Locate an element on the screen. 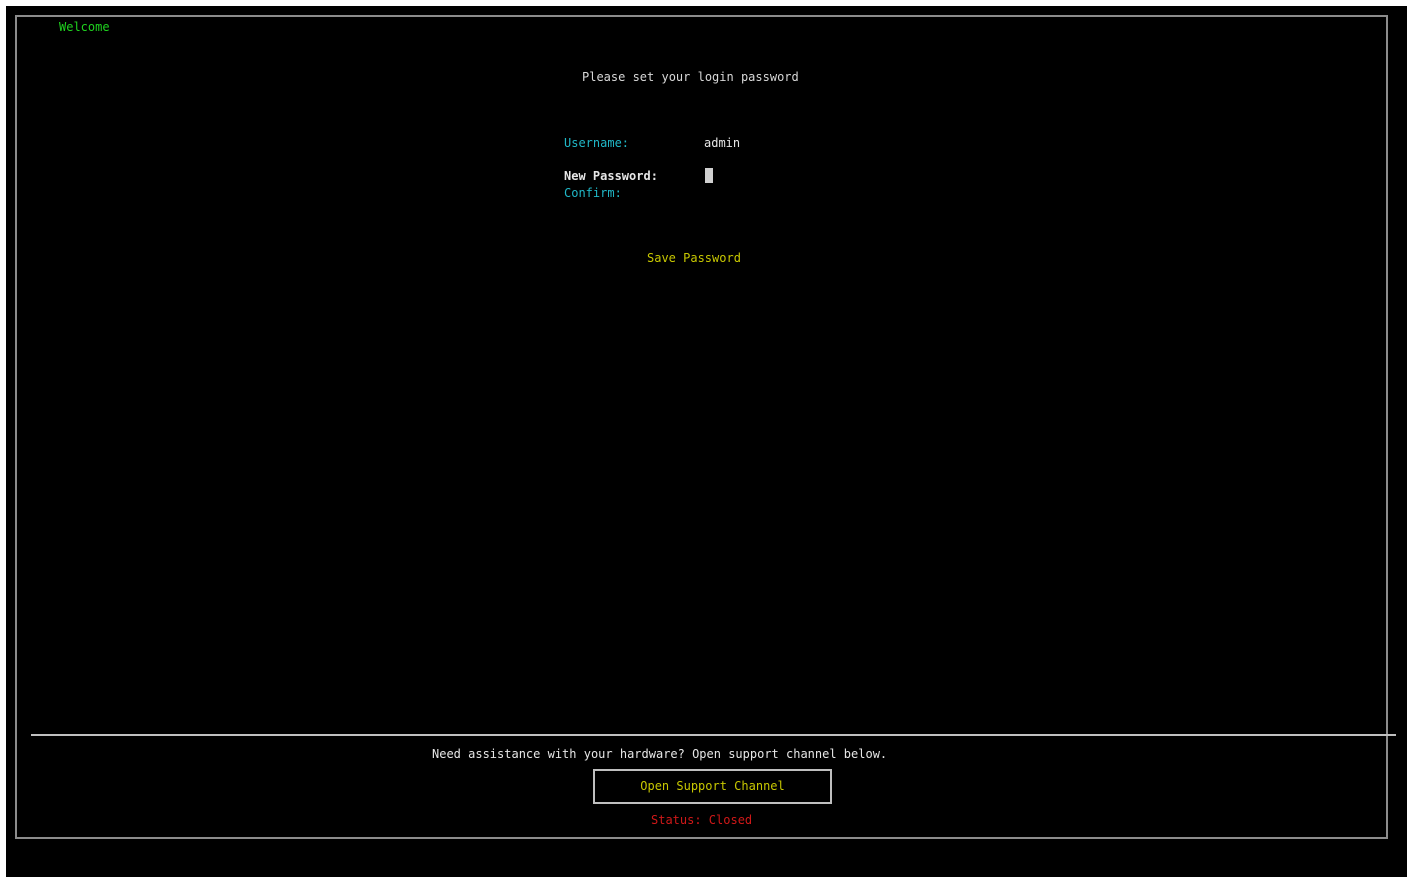  section-divider is located at coordinates (713, 735).